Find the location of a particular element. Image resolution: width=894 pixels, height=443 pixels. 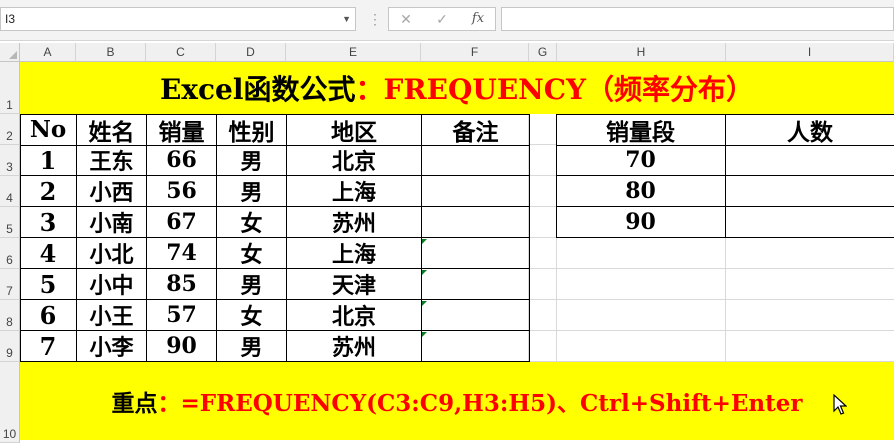

chevron-down-icon: ▼ is located at coordinates (346, 19).